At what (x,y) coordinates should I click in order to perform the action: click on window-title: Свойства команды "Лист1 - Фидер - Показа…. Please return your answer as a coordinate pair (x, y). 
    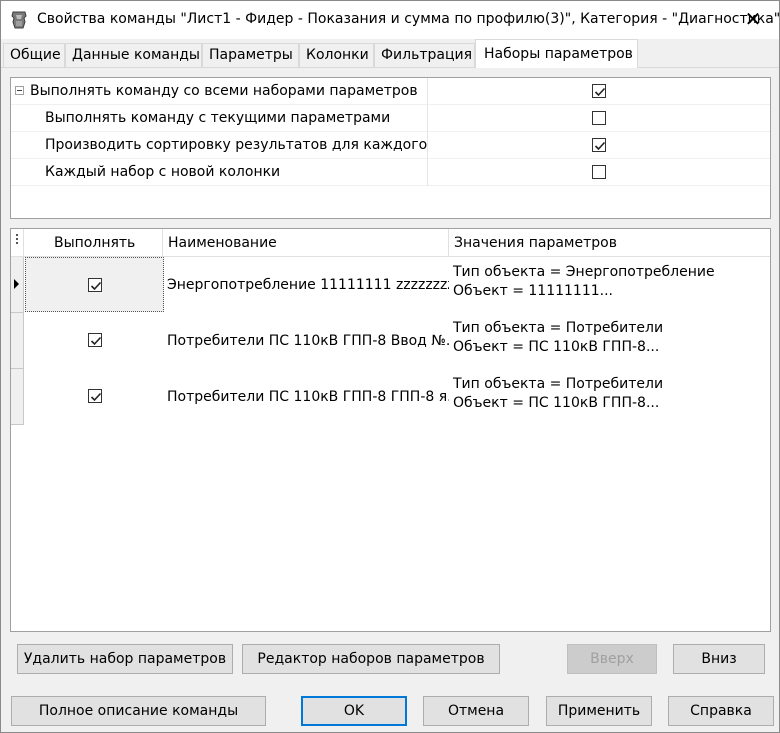
    Looking at the image, I should click on (408, 19).